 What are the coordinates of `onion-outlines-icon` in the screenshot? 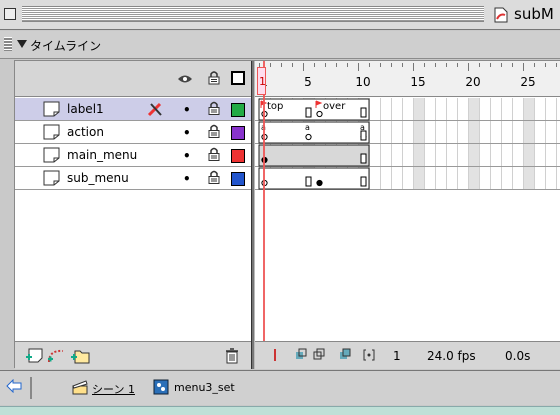 It's located at (319, 355).